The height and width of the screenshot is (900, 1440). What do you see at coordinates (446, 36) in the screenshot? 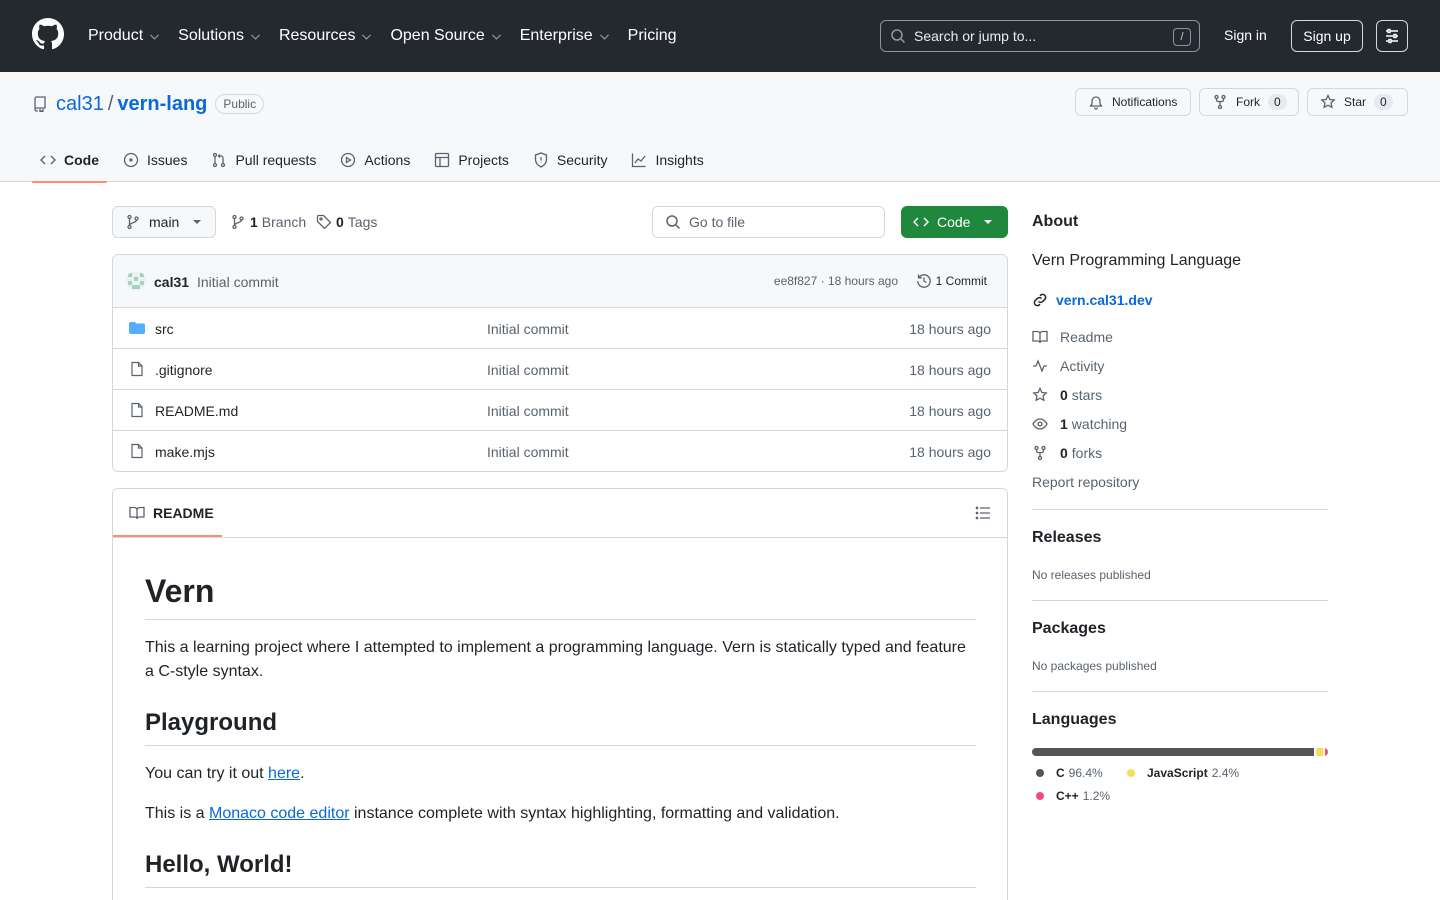
I see `nav-open-source: Open Source` at bounding box center [446, 36].